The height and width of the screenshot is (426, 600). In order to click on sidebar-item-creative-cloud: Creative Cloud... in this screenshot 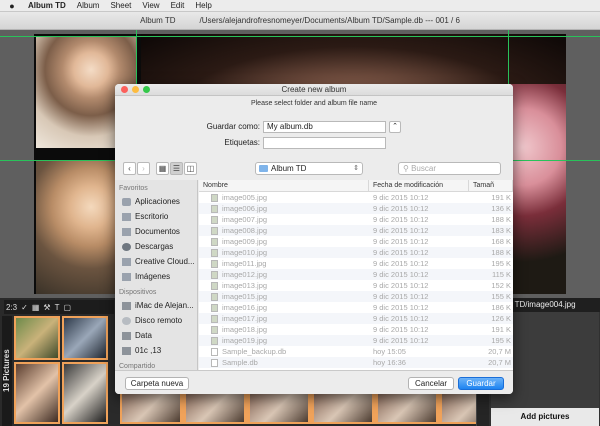, I will do `click(156, 261)`.